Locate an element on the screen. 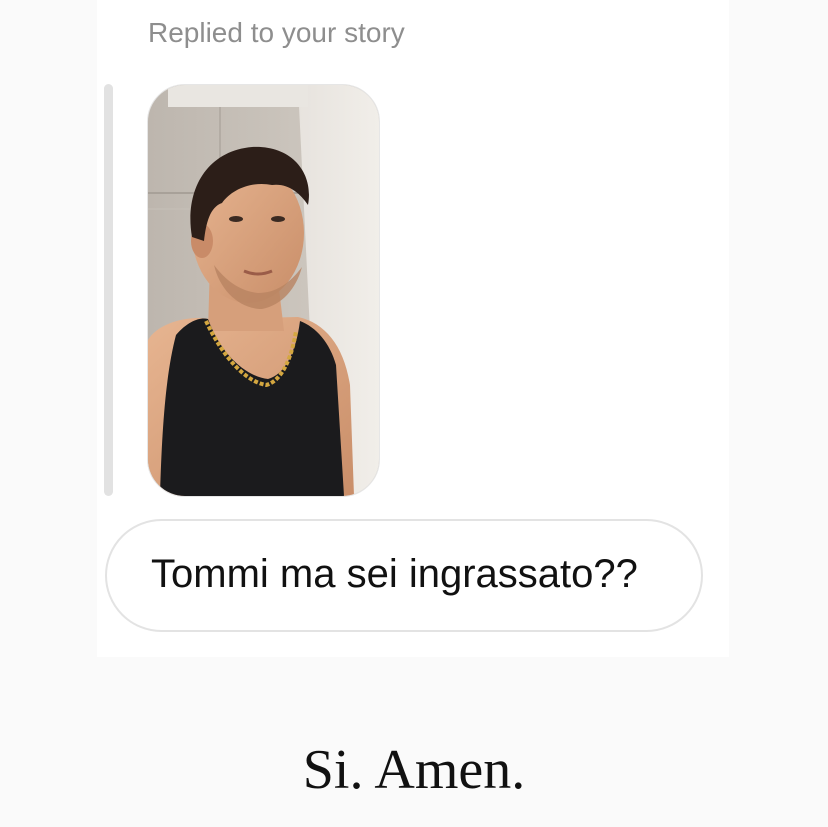 This screenshot has height=827, width=828. reply-quote-bar is located at coordinates (108, 290).